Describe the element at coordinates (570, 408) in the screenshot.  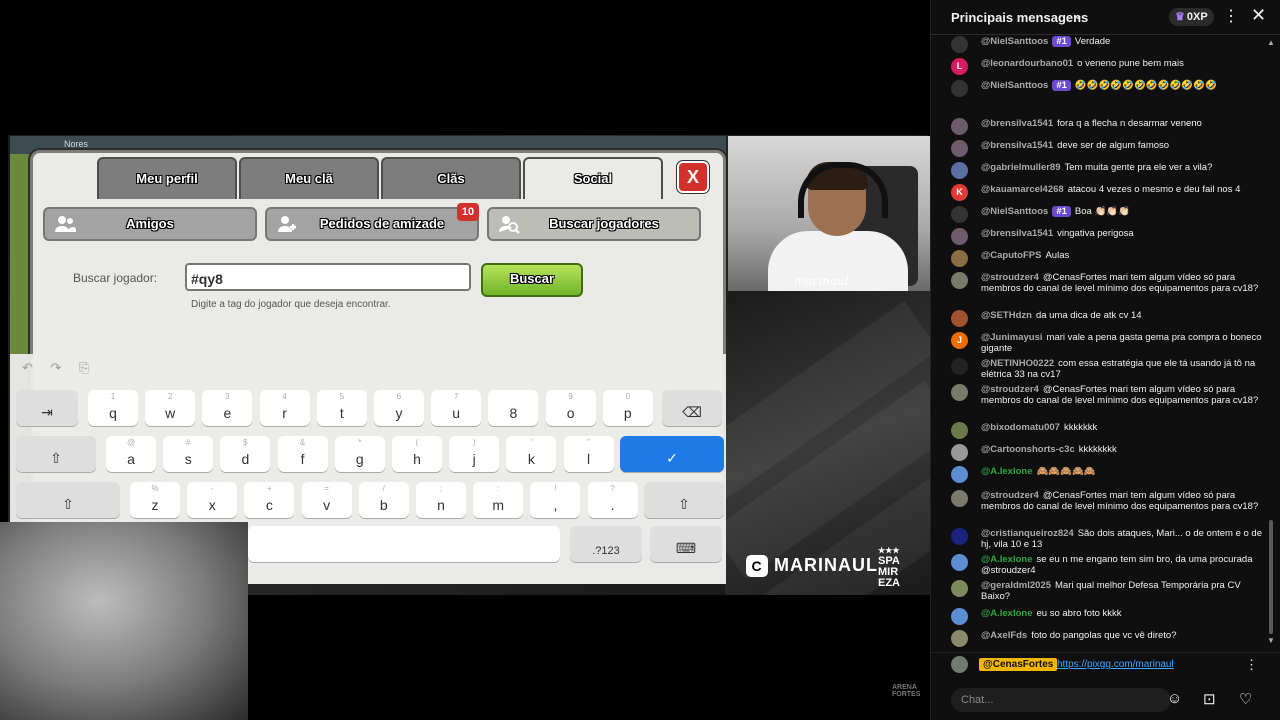
I see `key-row1: 9o` at that location.